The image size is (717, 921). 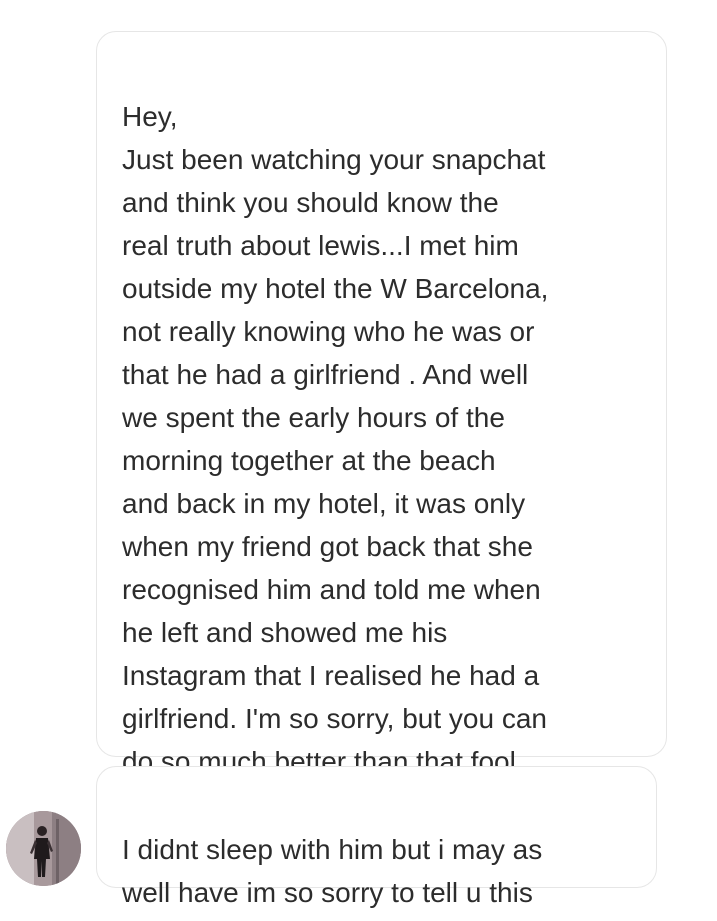 I want to click on sender-name-header, so click(x=358, y=3).